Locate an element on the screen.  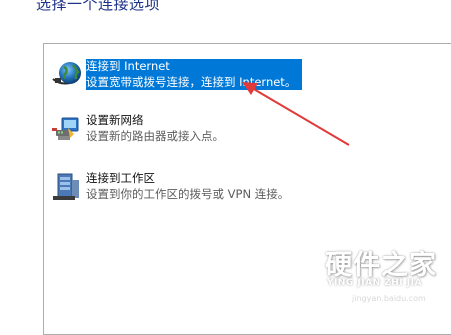
option-description: 设置到你的工作区的拨号或 VPN 连接。 is located at coordinates (188, 194).